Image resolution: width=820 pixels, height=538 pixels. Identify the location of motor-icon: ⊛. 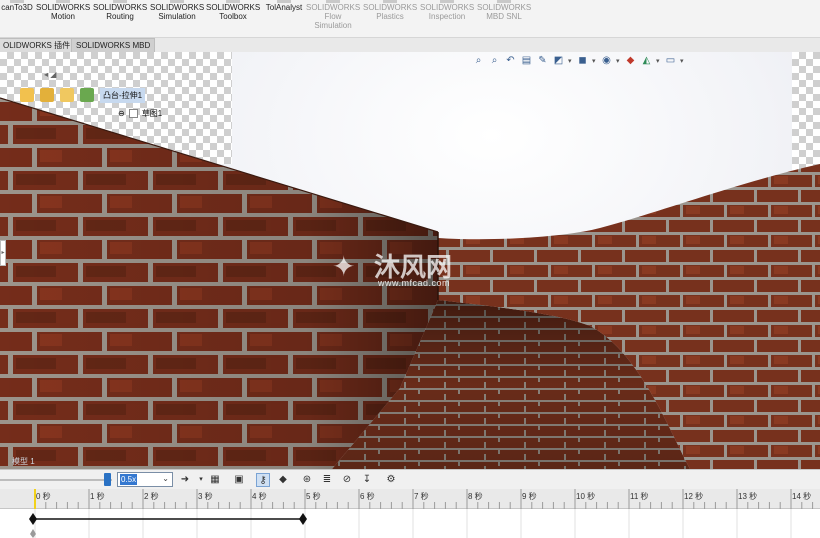
(307, 480).